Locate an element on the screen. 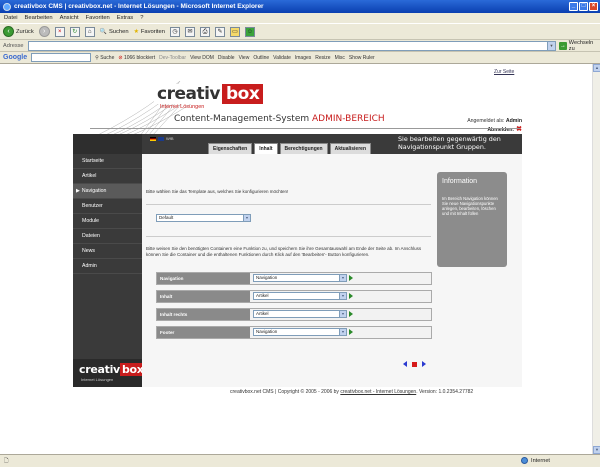 This screenshot has height=467, width=600. address-input: ▼ is located at coordinates (291, 45).